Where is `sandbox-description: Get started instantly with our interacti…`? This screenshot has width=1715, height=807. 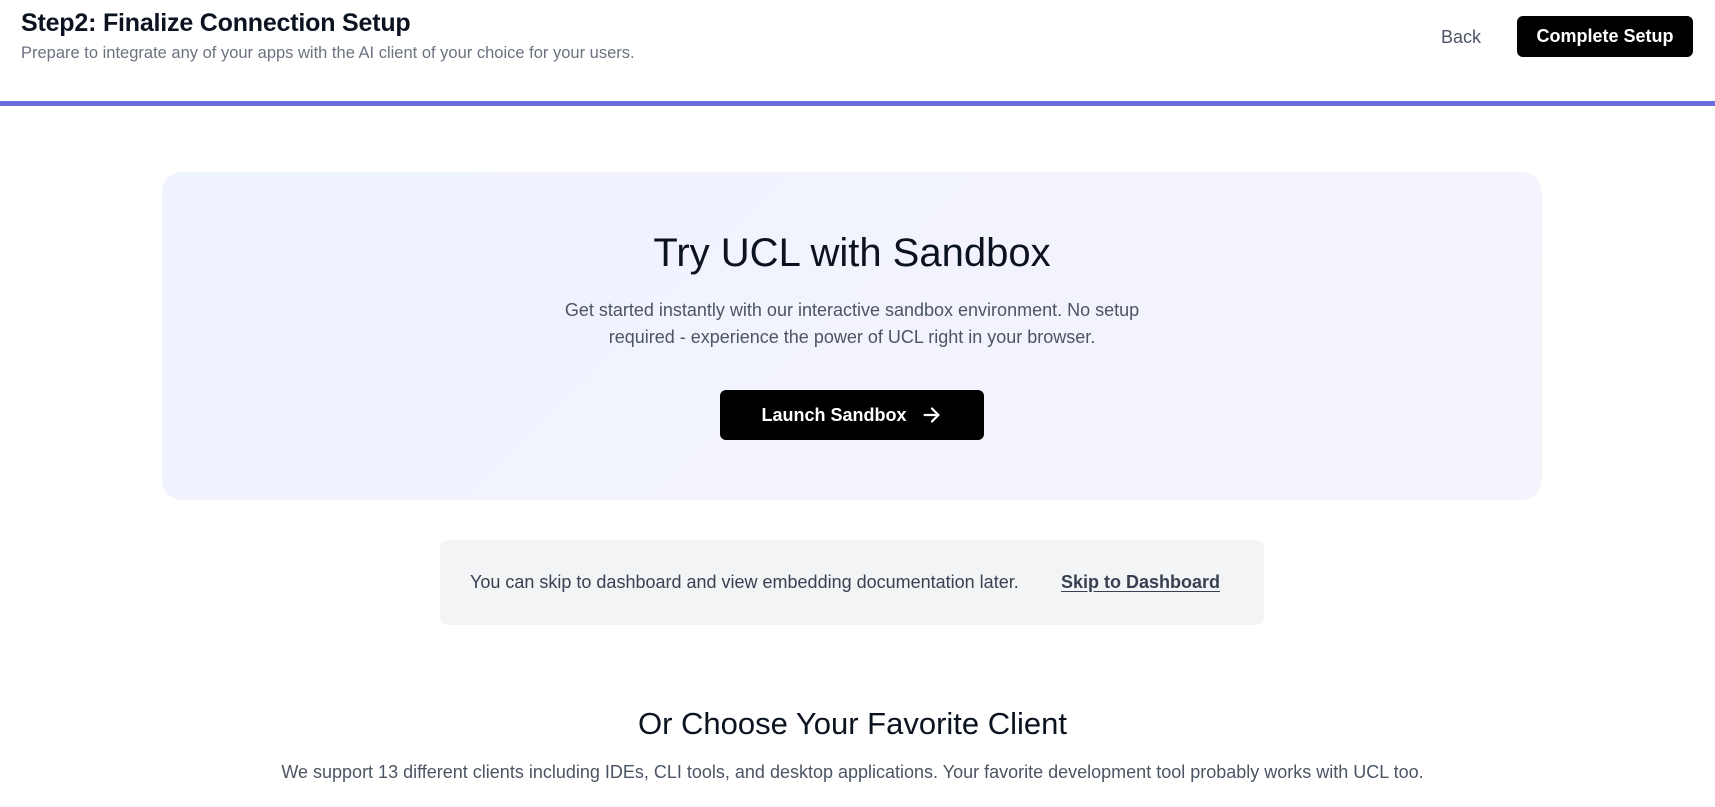 sandbox-description: Get started instantly with our interacti… is located at coordinates (852, 323).